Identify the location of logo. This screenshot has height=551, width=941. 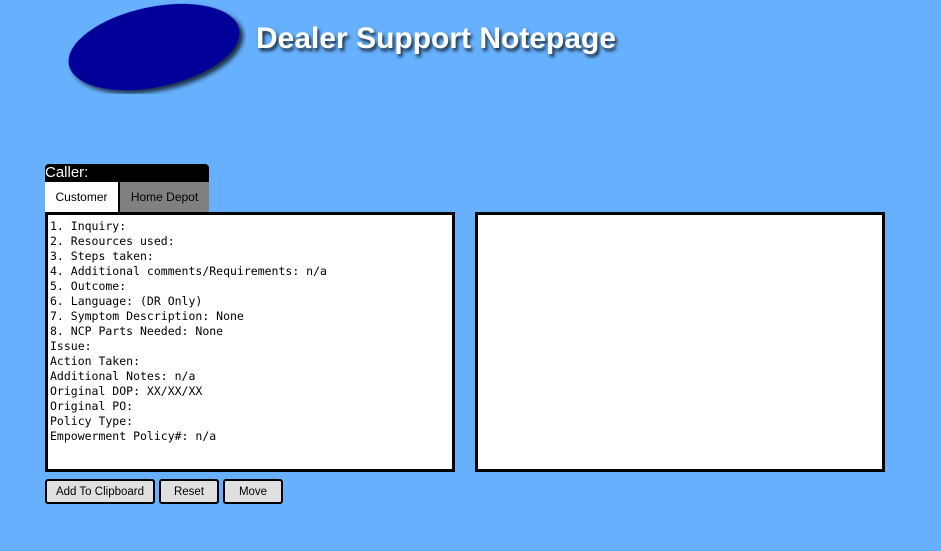
(154, 47).